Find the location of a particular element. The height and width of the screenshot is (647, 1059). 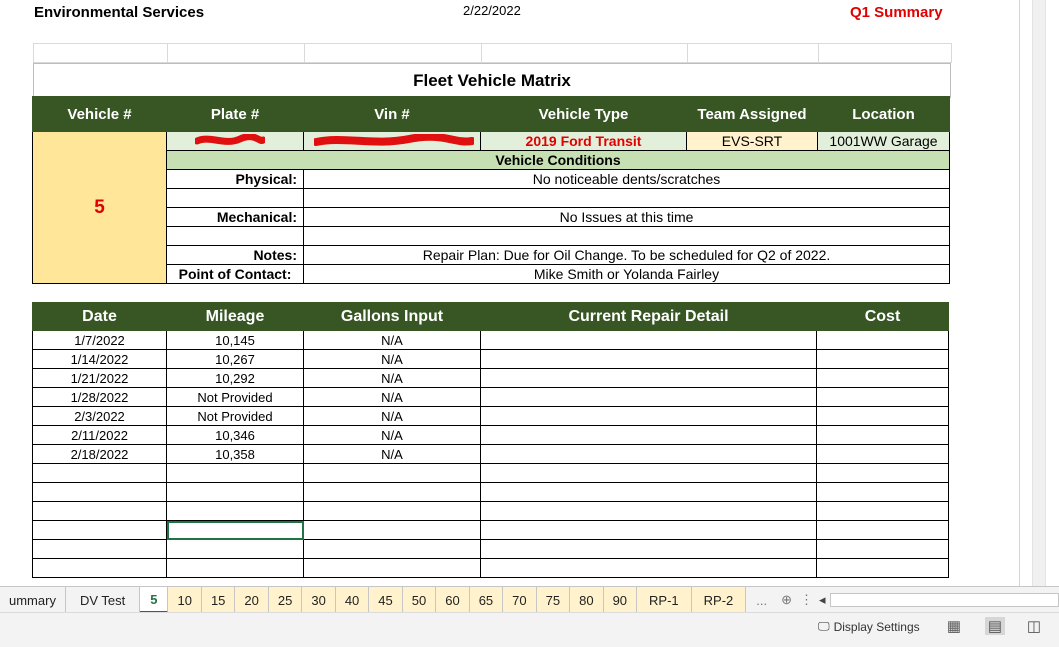

tab-75: 75 is located at coordinates (553, 600).